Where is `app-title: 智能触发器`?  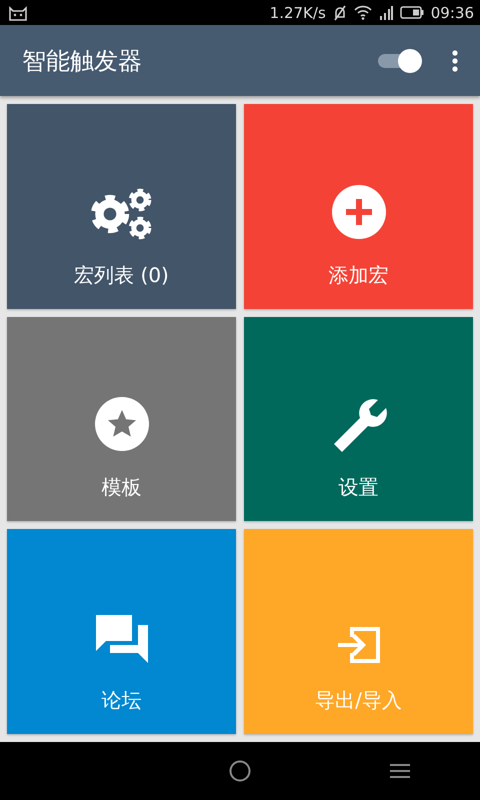 app-title: 智能触发器 is located at coordinates (82, 61).